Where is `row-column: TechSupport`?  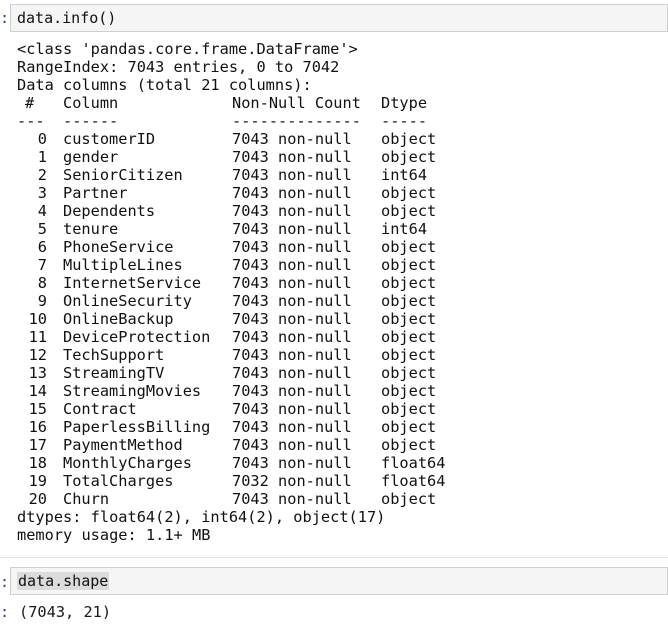
row-column: TechSupport is located at coordinates (114, 355).